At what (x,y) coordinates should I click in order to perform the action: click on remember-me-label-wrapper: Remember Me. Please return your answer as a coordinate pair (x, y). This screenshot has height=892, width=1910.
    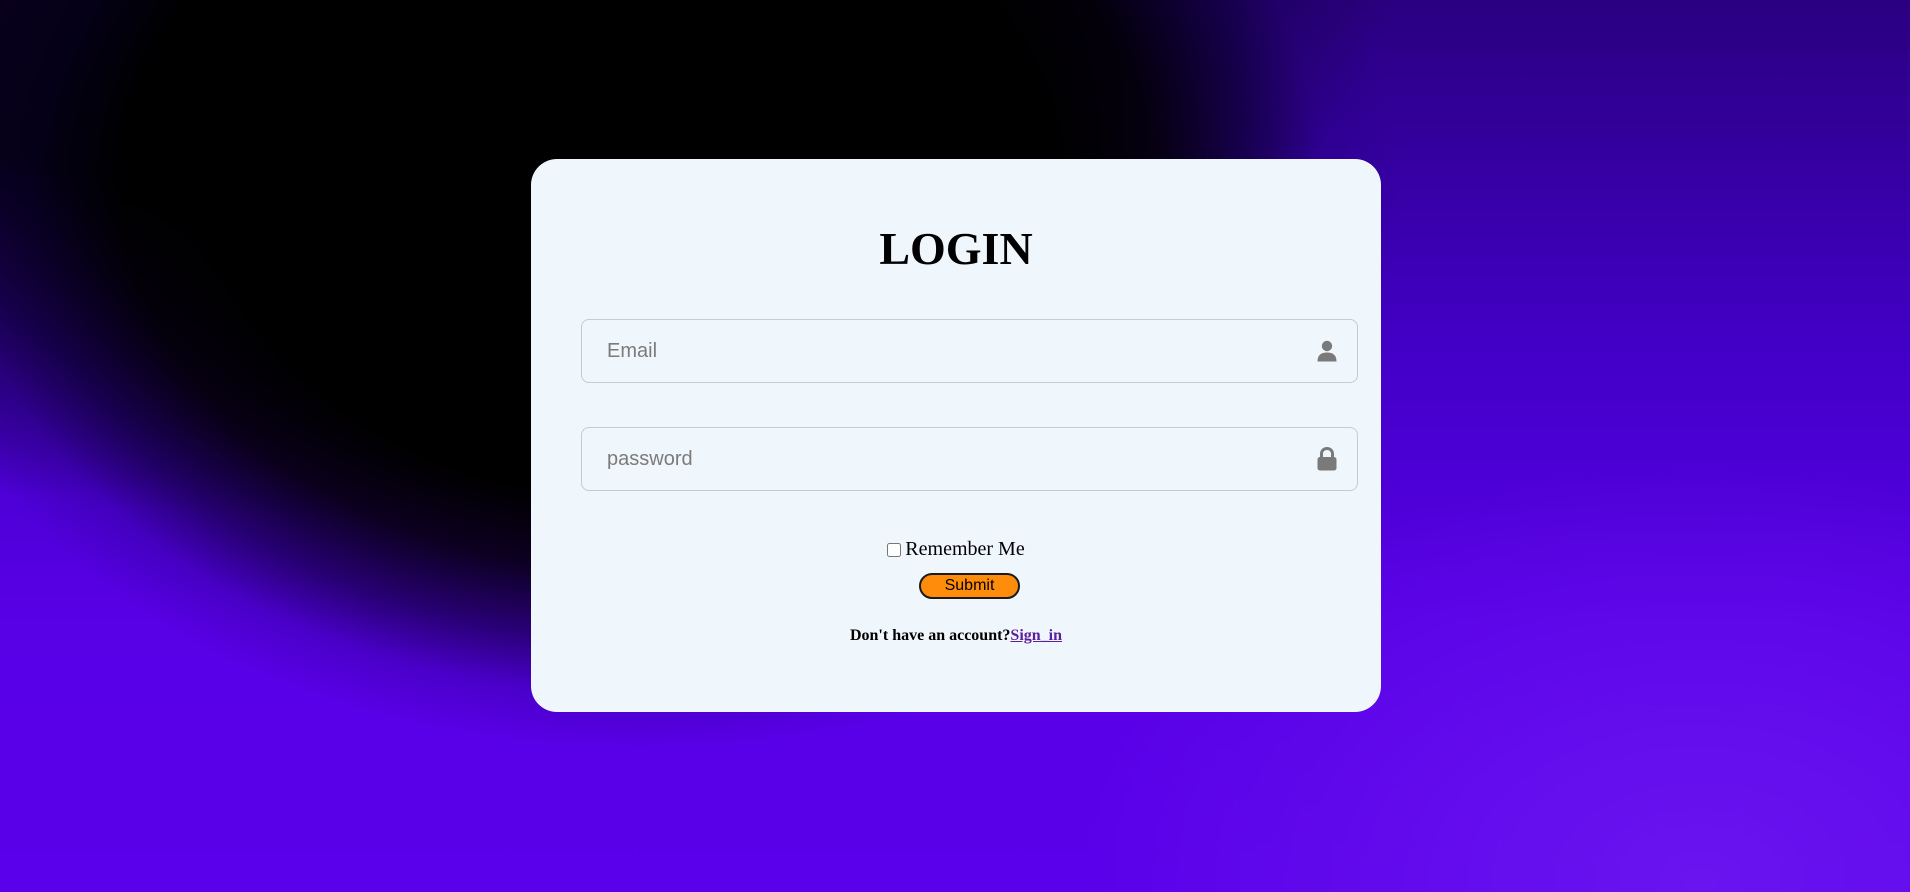
    Looking at the image, I should click on (956, 549).